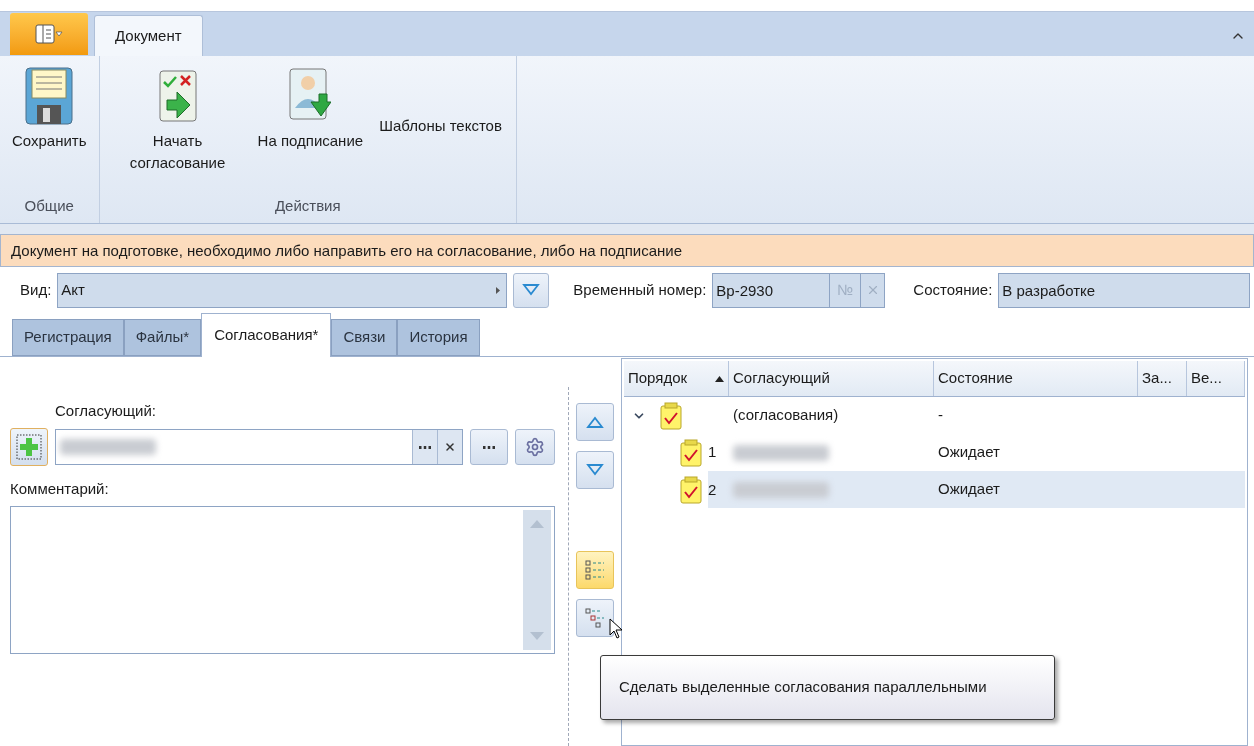  I want to click on scrollbar, so click(537, 580).